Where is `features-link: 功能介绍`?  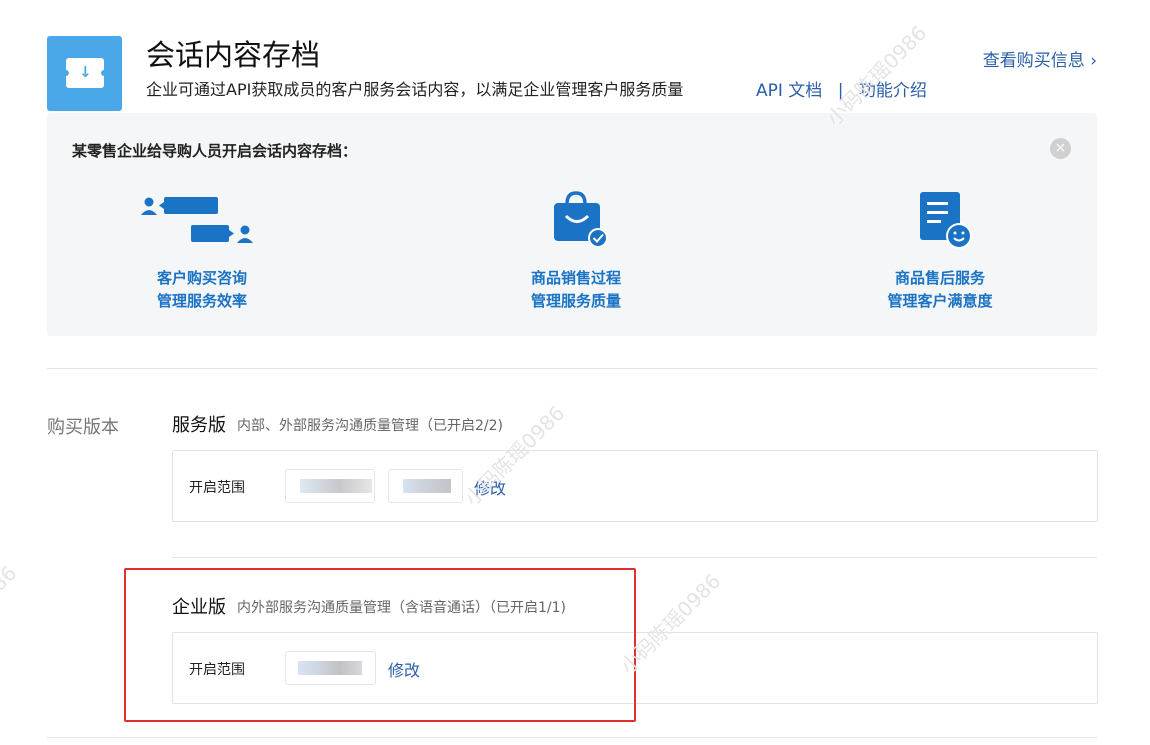
features-link: 功能介绍 is located at coordinates (893, 91).